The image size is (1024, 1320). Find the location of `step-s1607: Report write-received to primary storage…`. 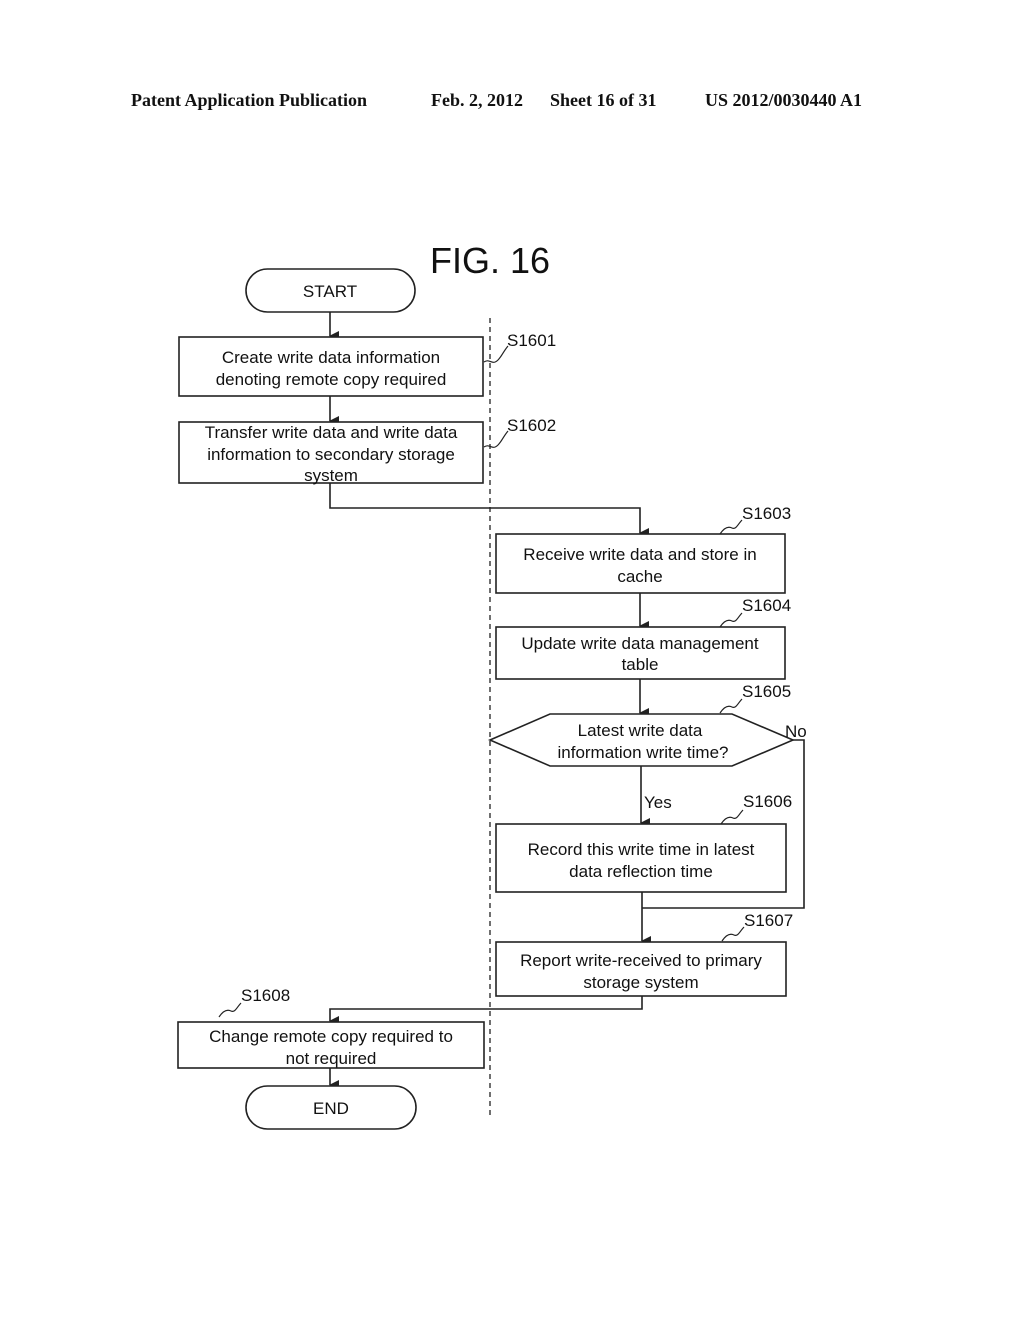

step-s1607: Report write-received to primary storage… is located at coordinates (641, 969).